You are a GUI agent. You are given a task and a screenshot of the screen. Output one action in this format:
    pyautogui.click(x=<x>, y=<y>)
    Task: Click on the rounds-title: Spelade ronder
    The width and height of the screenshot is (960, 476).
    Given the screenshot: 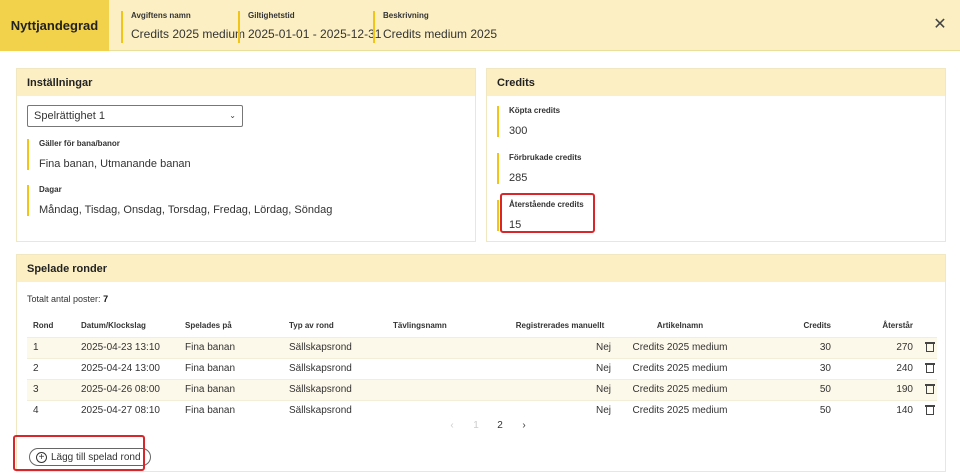 What is the action you would take?
    pyautogui.click(x=481, y=268)
    